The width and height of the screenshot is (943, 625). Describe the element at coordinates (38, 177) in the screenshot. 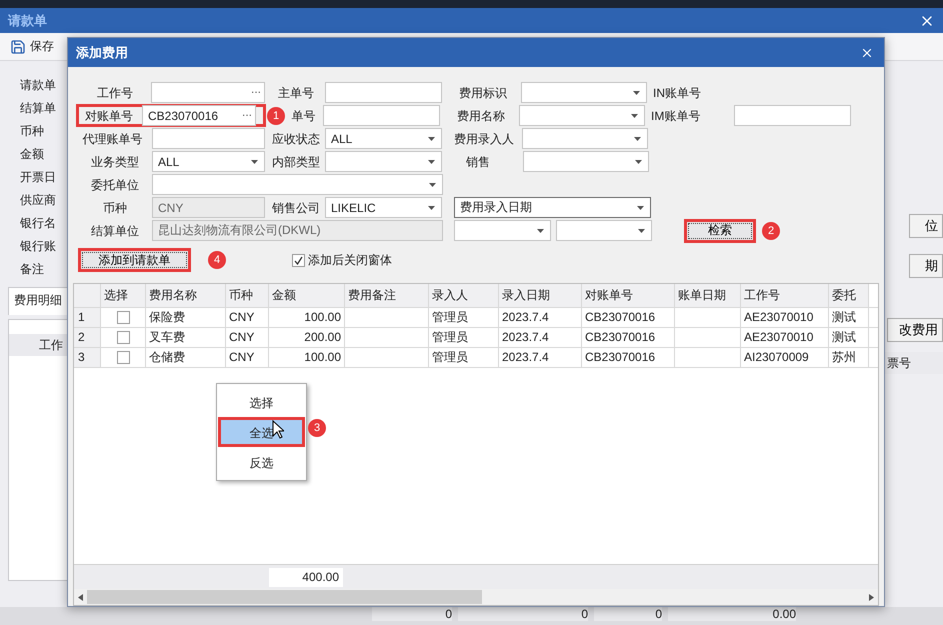

I see `field-label: 开票日` at that location.